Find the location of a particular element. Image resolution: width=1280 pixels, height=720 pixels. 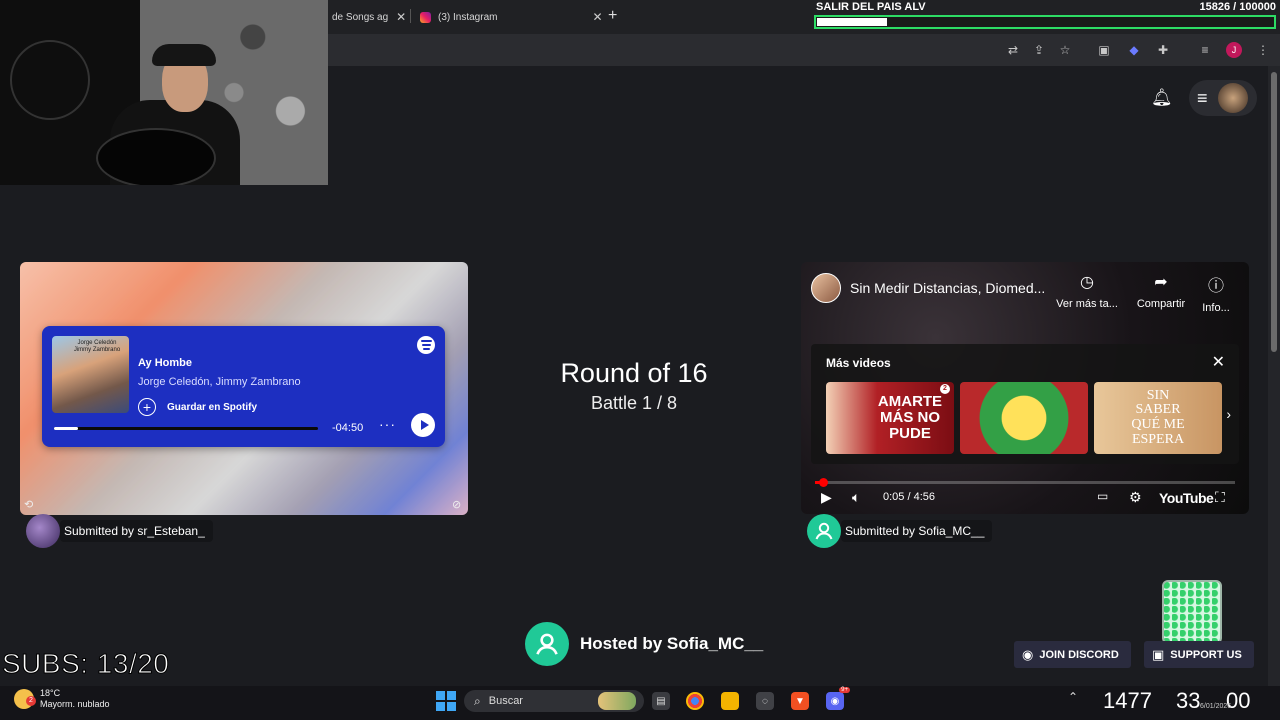

support-us-button: ▣ SUPPORT US is located at coordinates (1199, 654).